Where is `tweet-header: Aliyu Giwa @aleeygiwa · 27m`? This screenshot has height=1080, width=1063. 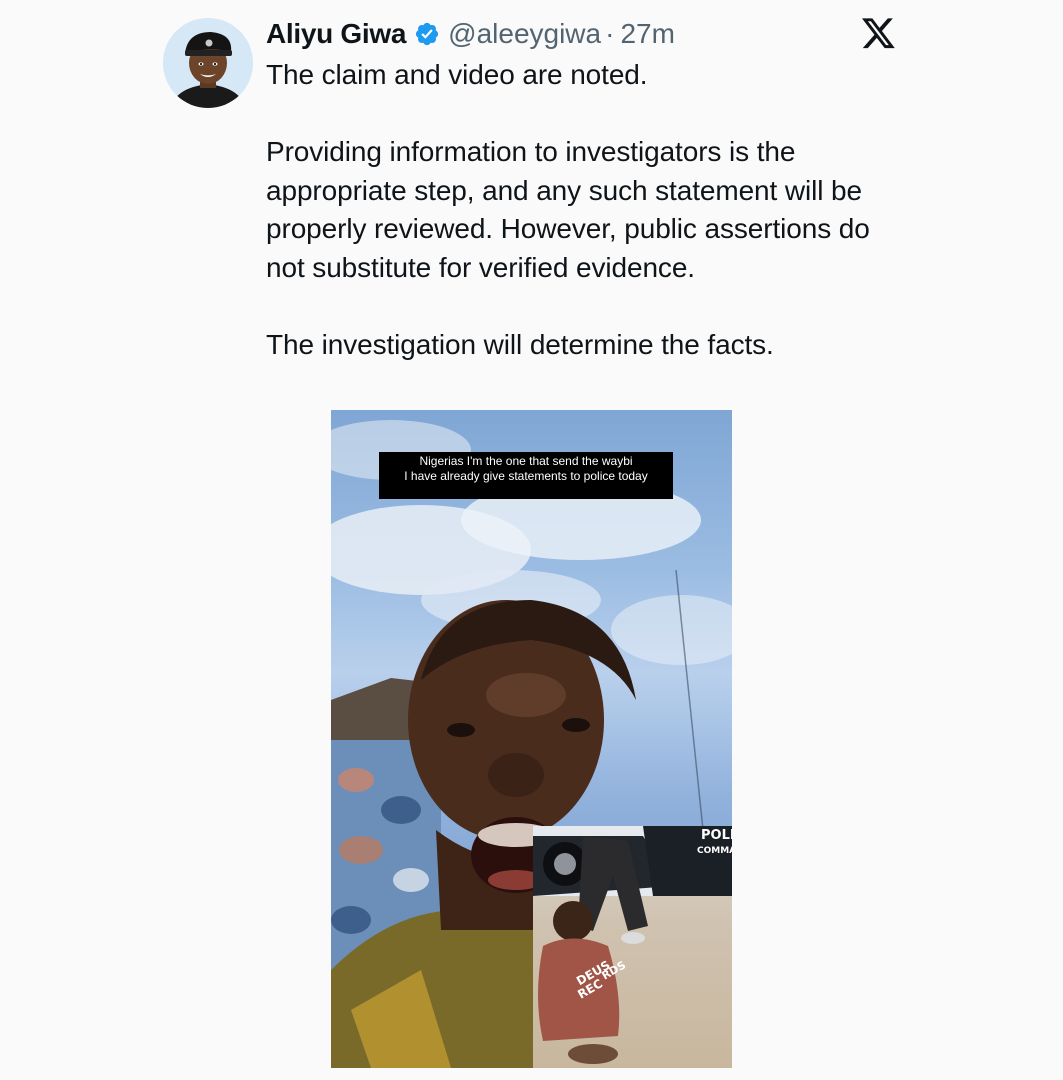
tweet-header: Aliyu Giwa @aleeygiwa · 27m is located at coordinates (470, 34).